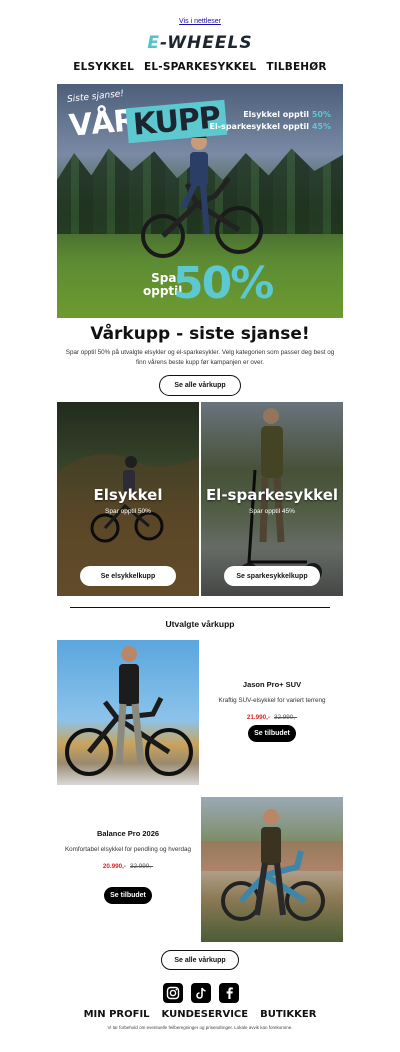 Image resolution: width=400 pixels, height=1052 pixels. Describe the element at coordinates (272, 733) in the screenshot. I see `see-offer-button-jason: Se tilbudet` at that location.